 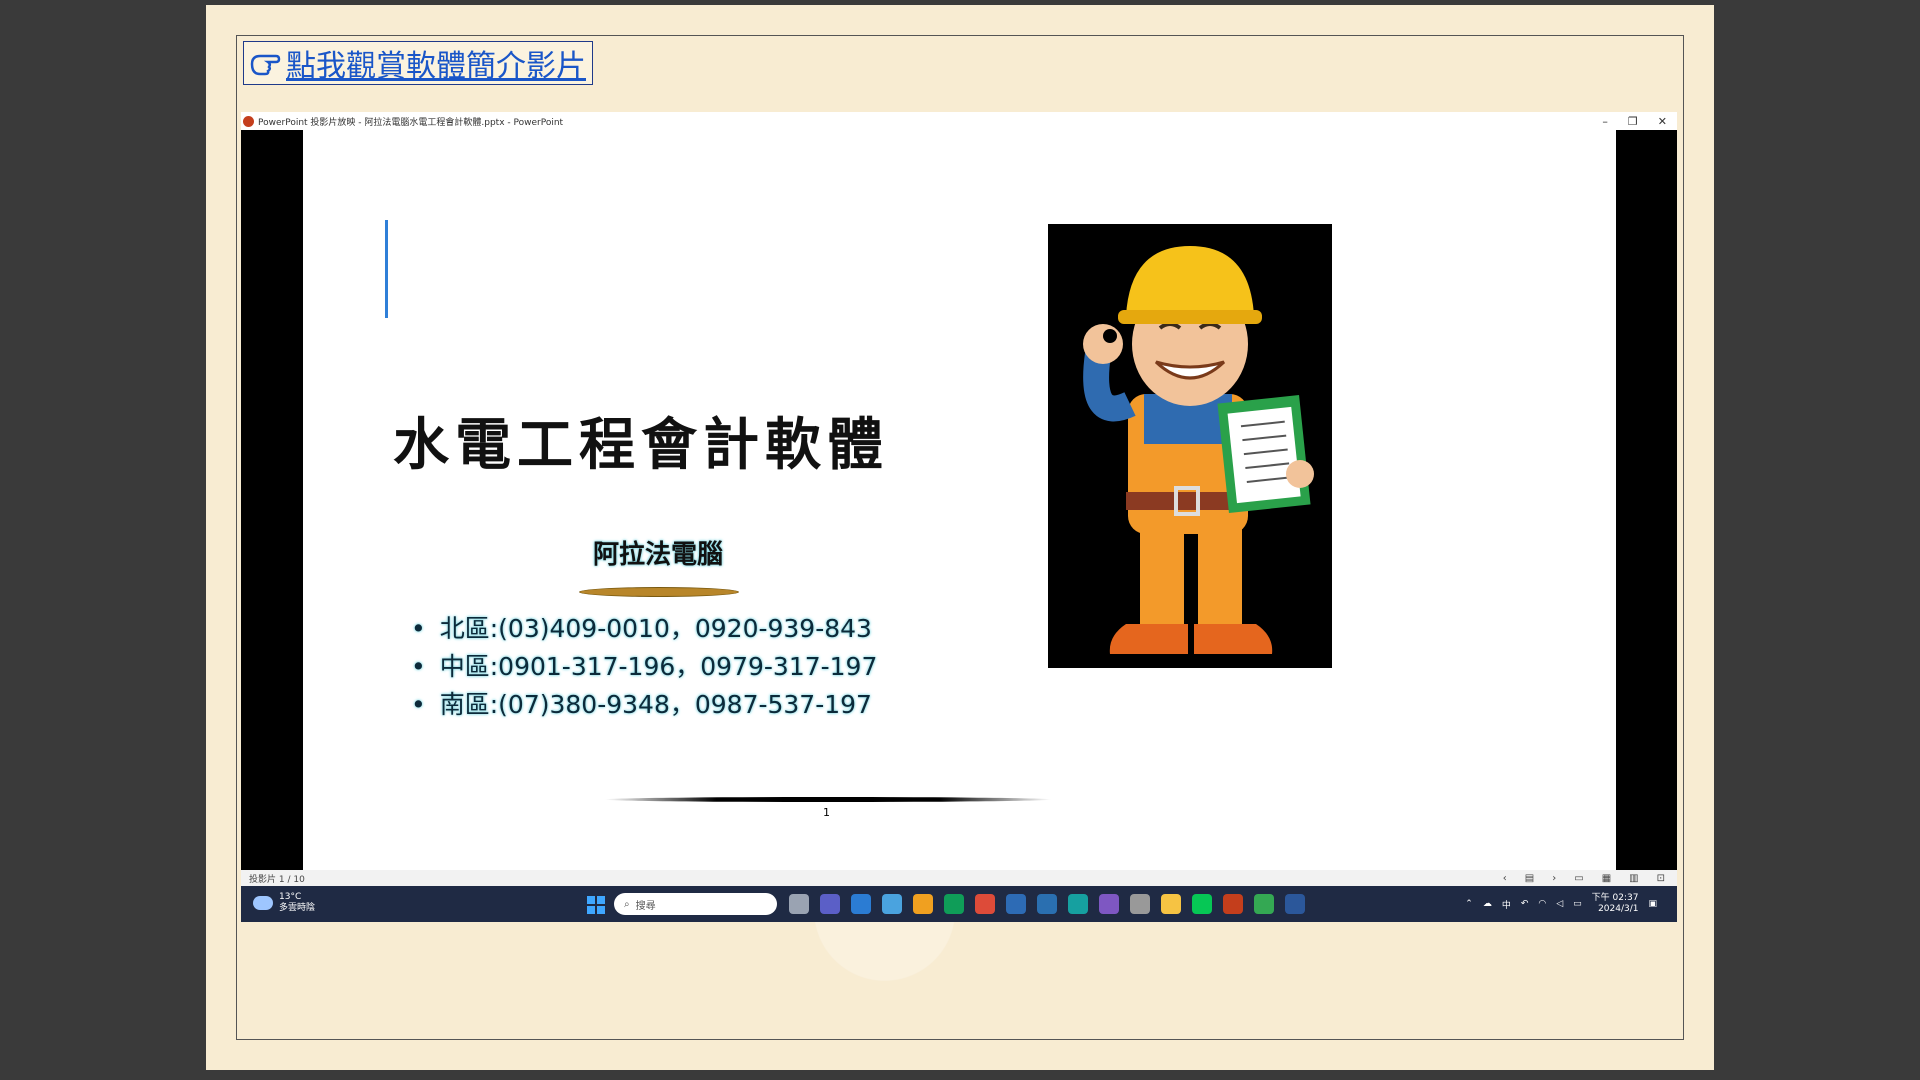 I want to click on clock: 下午 02:37 2024/3/1, so click(x=1615, y=904).